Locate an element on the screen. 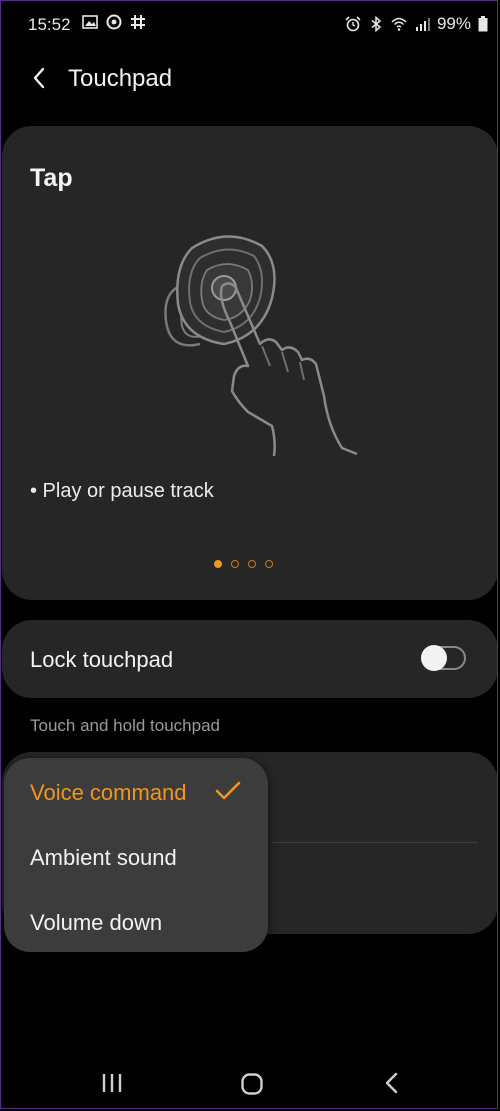 The image size is (500, 1111). earbud-tap-illustration is located at coordinates (261, 345).